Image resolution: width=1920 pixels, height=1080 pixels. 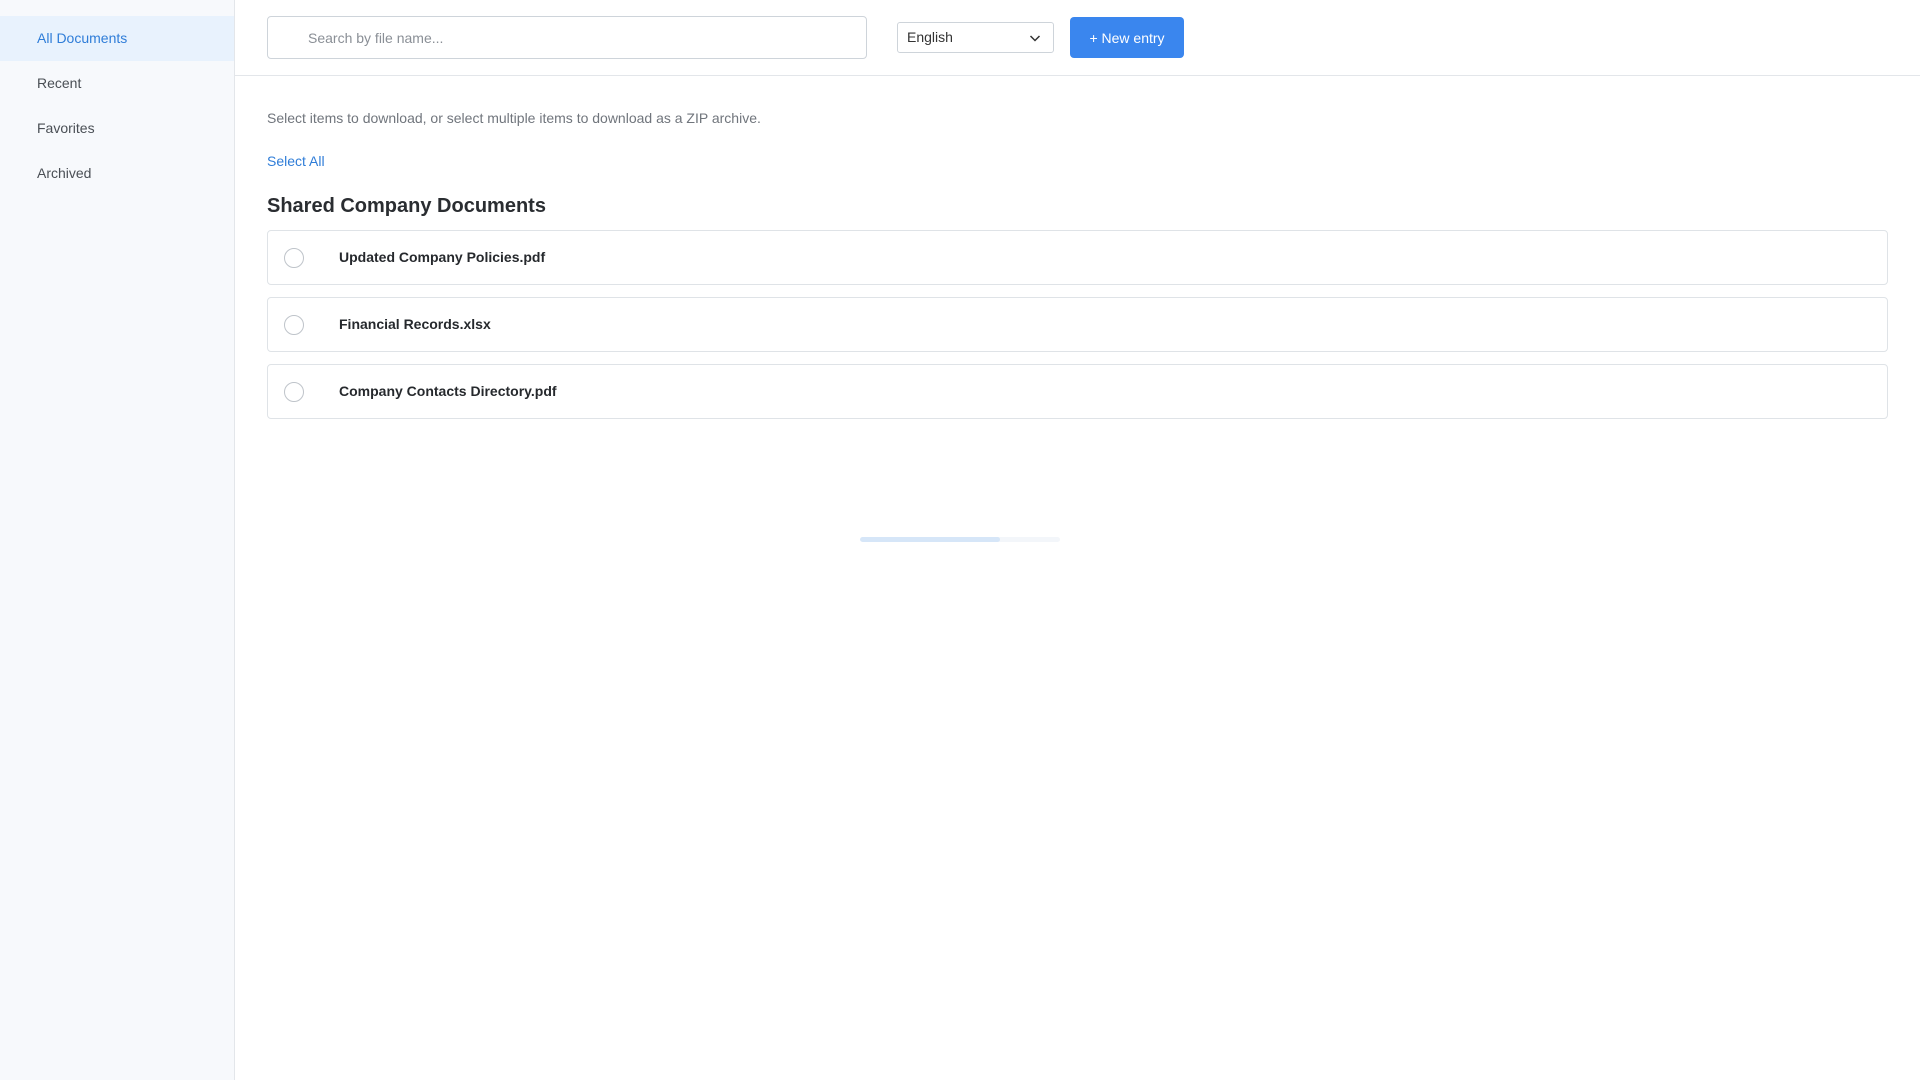 I want to click on sidebar: All Documents Recent Favorites Archived, so click(x=117, y=540).